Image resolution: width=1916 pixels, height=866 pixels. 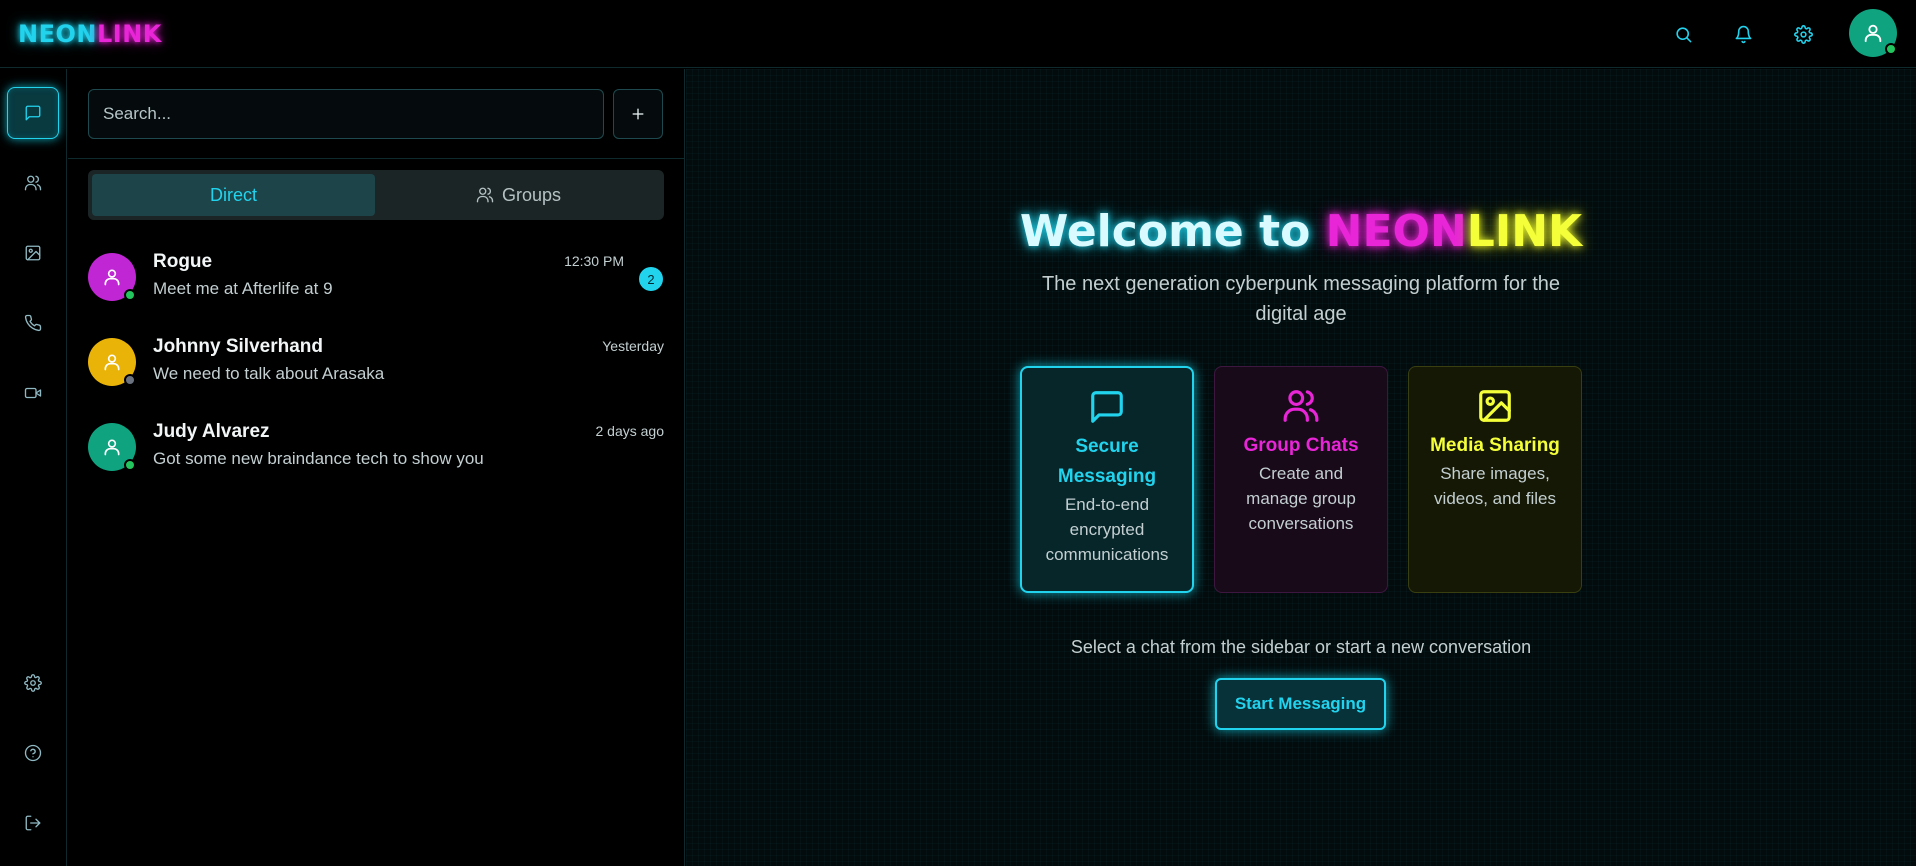 I want to click on rail-chats-button, so click(x=33, y=113).